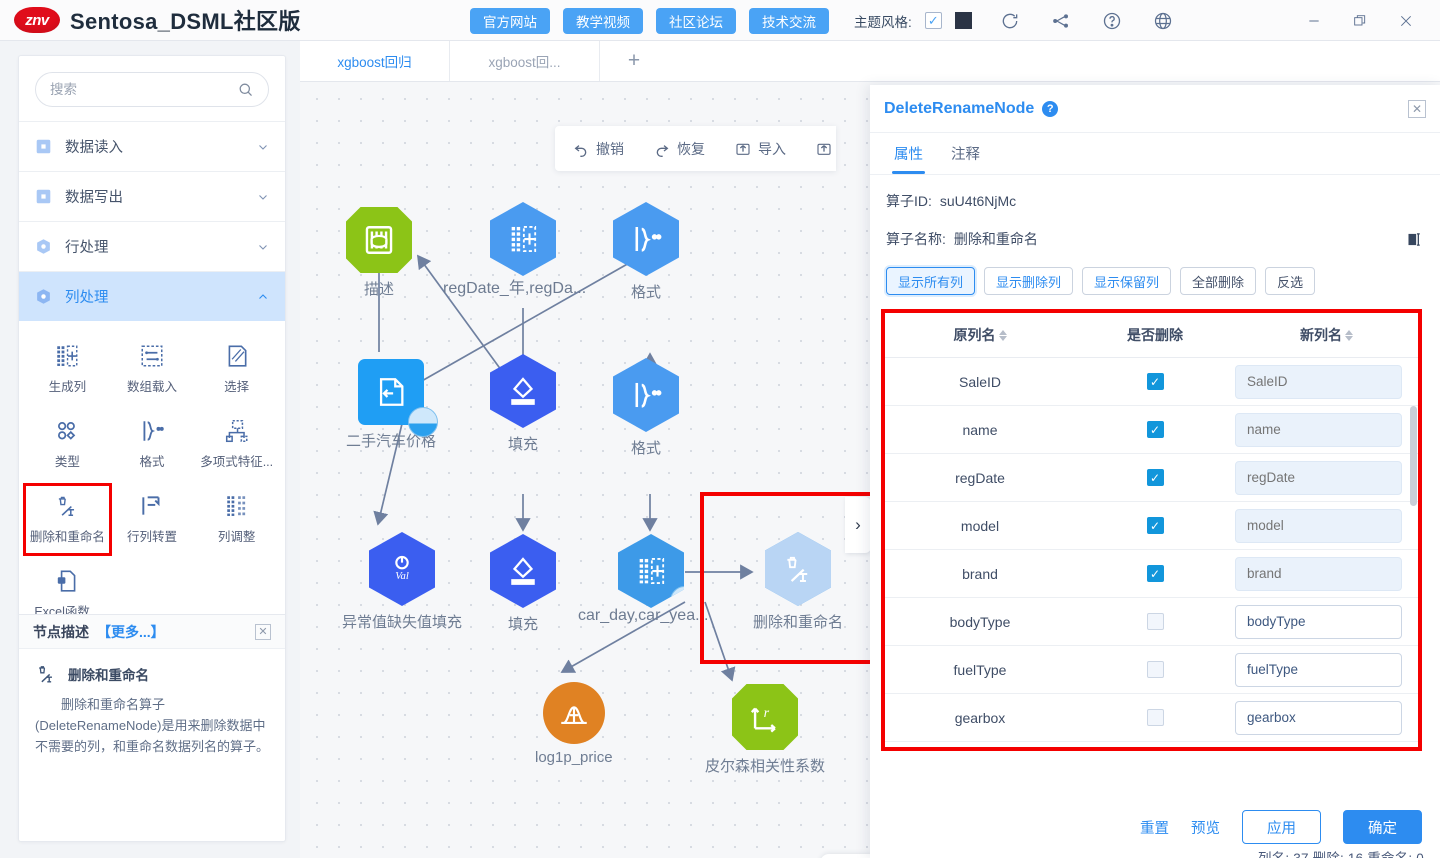 The height and width of the screenshot is (858, 1440). What do you see at coordinates (1360, 21) in the screenshot?
I see `restore-icon` at bounding box center [1360, 21].